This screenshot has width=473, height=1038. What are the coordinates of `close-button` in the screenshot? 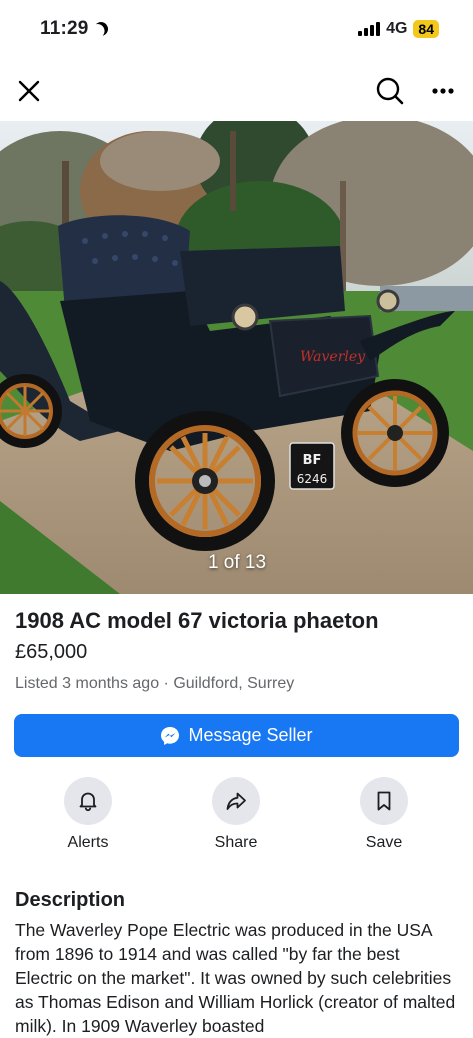 It's located at (29, 91).